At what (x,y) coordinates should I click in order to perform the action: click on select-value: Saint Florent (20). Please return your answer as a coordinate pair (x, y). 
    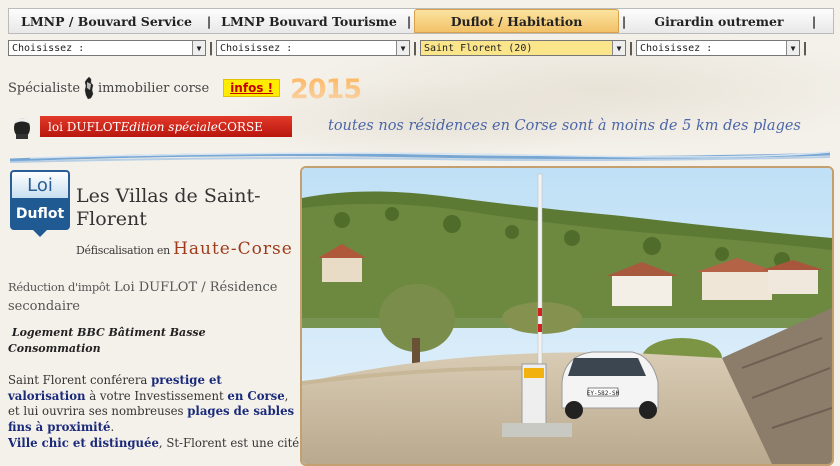
    Looking at the image, I should click on (478, 48).